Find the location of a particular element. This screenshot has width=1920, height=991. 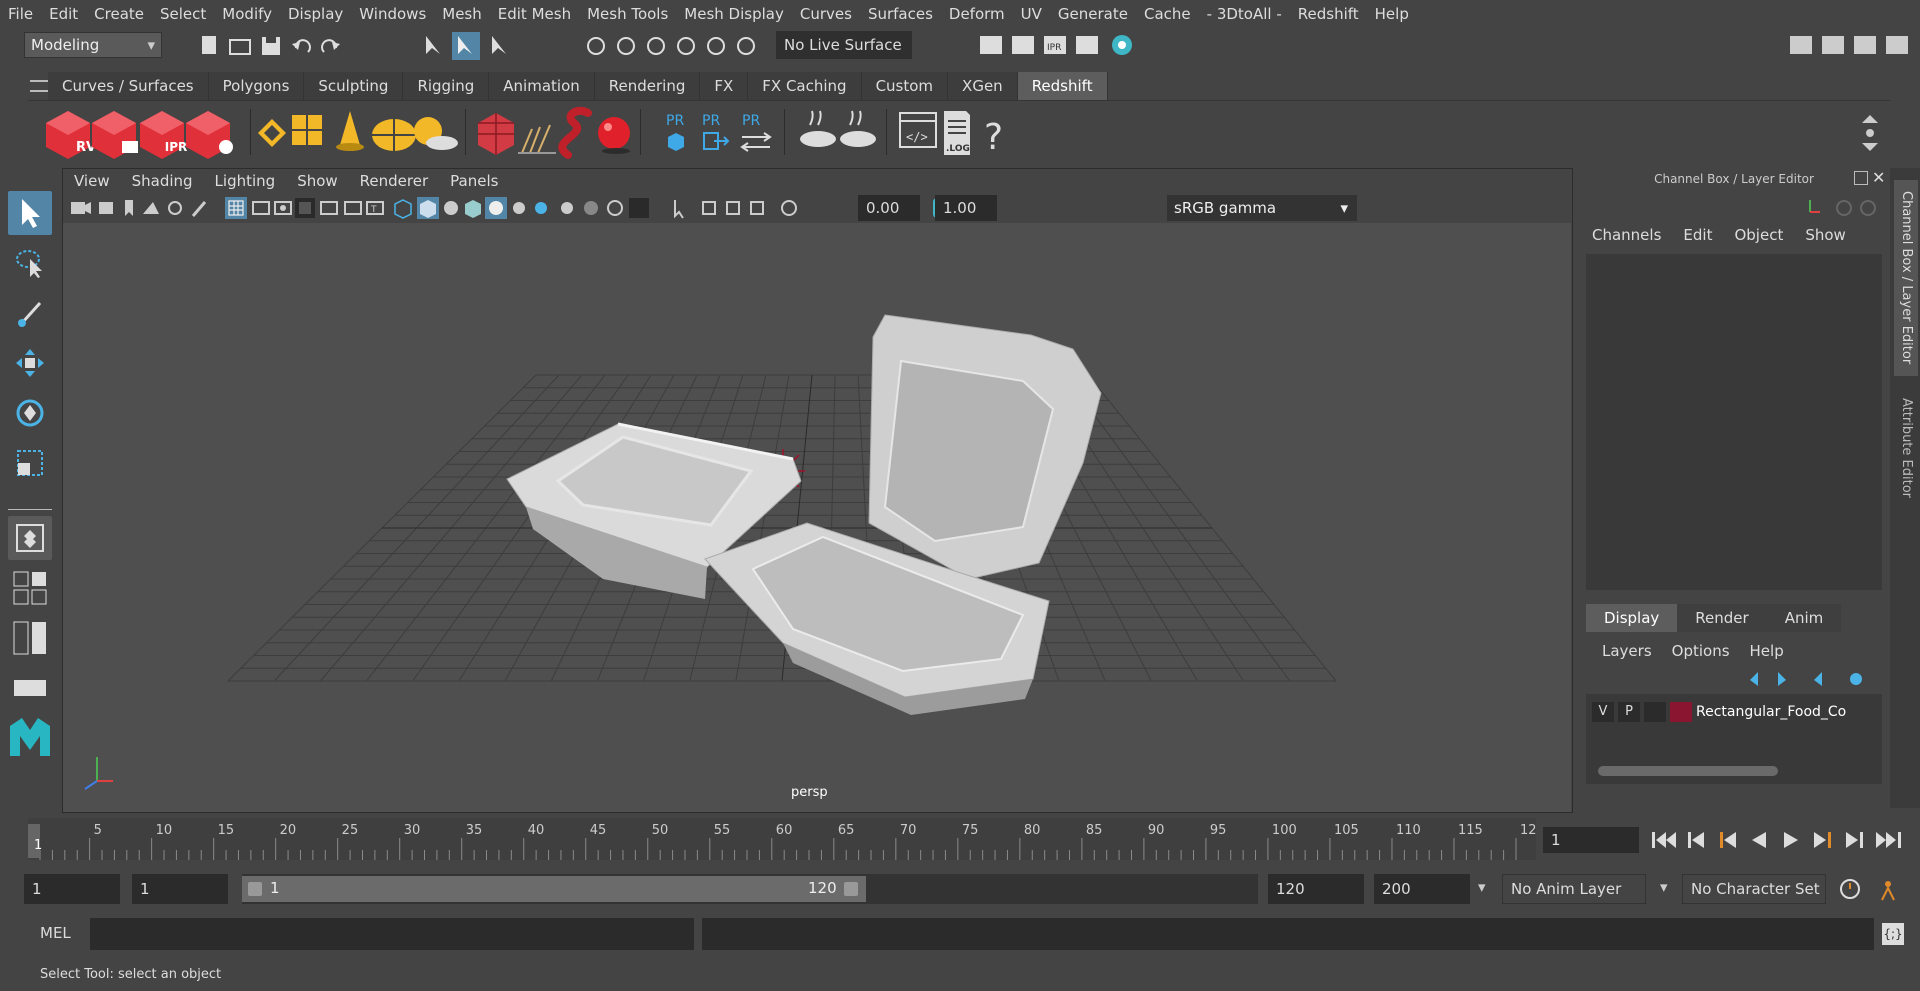

exposure-icon is located at coordinates (789, 208).